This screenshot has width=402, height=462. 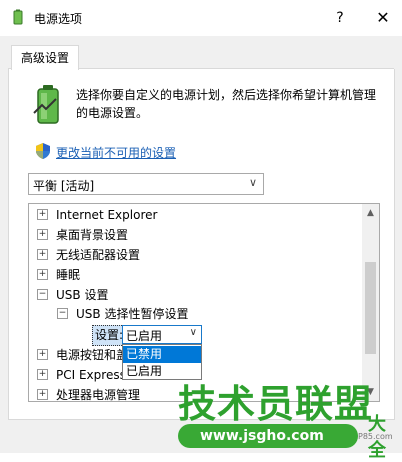 What do you see at coordinates (18, 17) in the screenshot?
I see `battery-app-icon` at bounding box center [18, 17].